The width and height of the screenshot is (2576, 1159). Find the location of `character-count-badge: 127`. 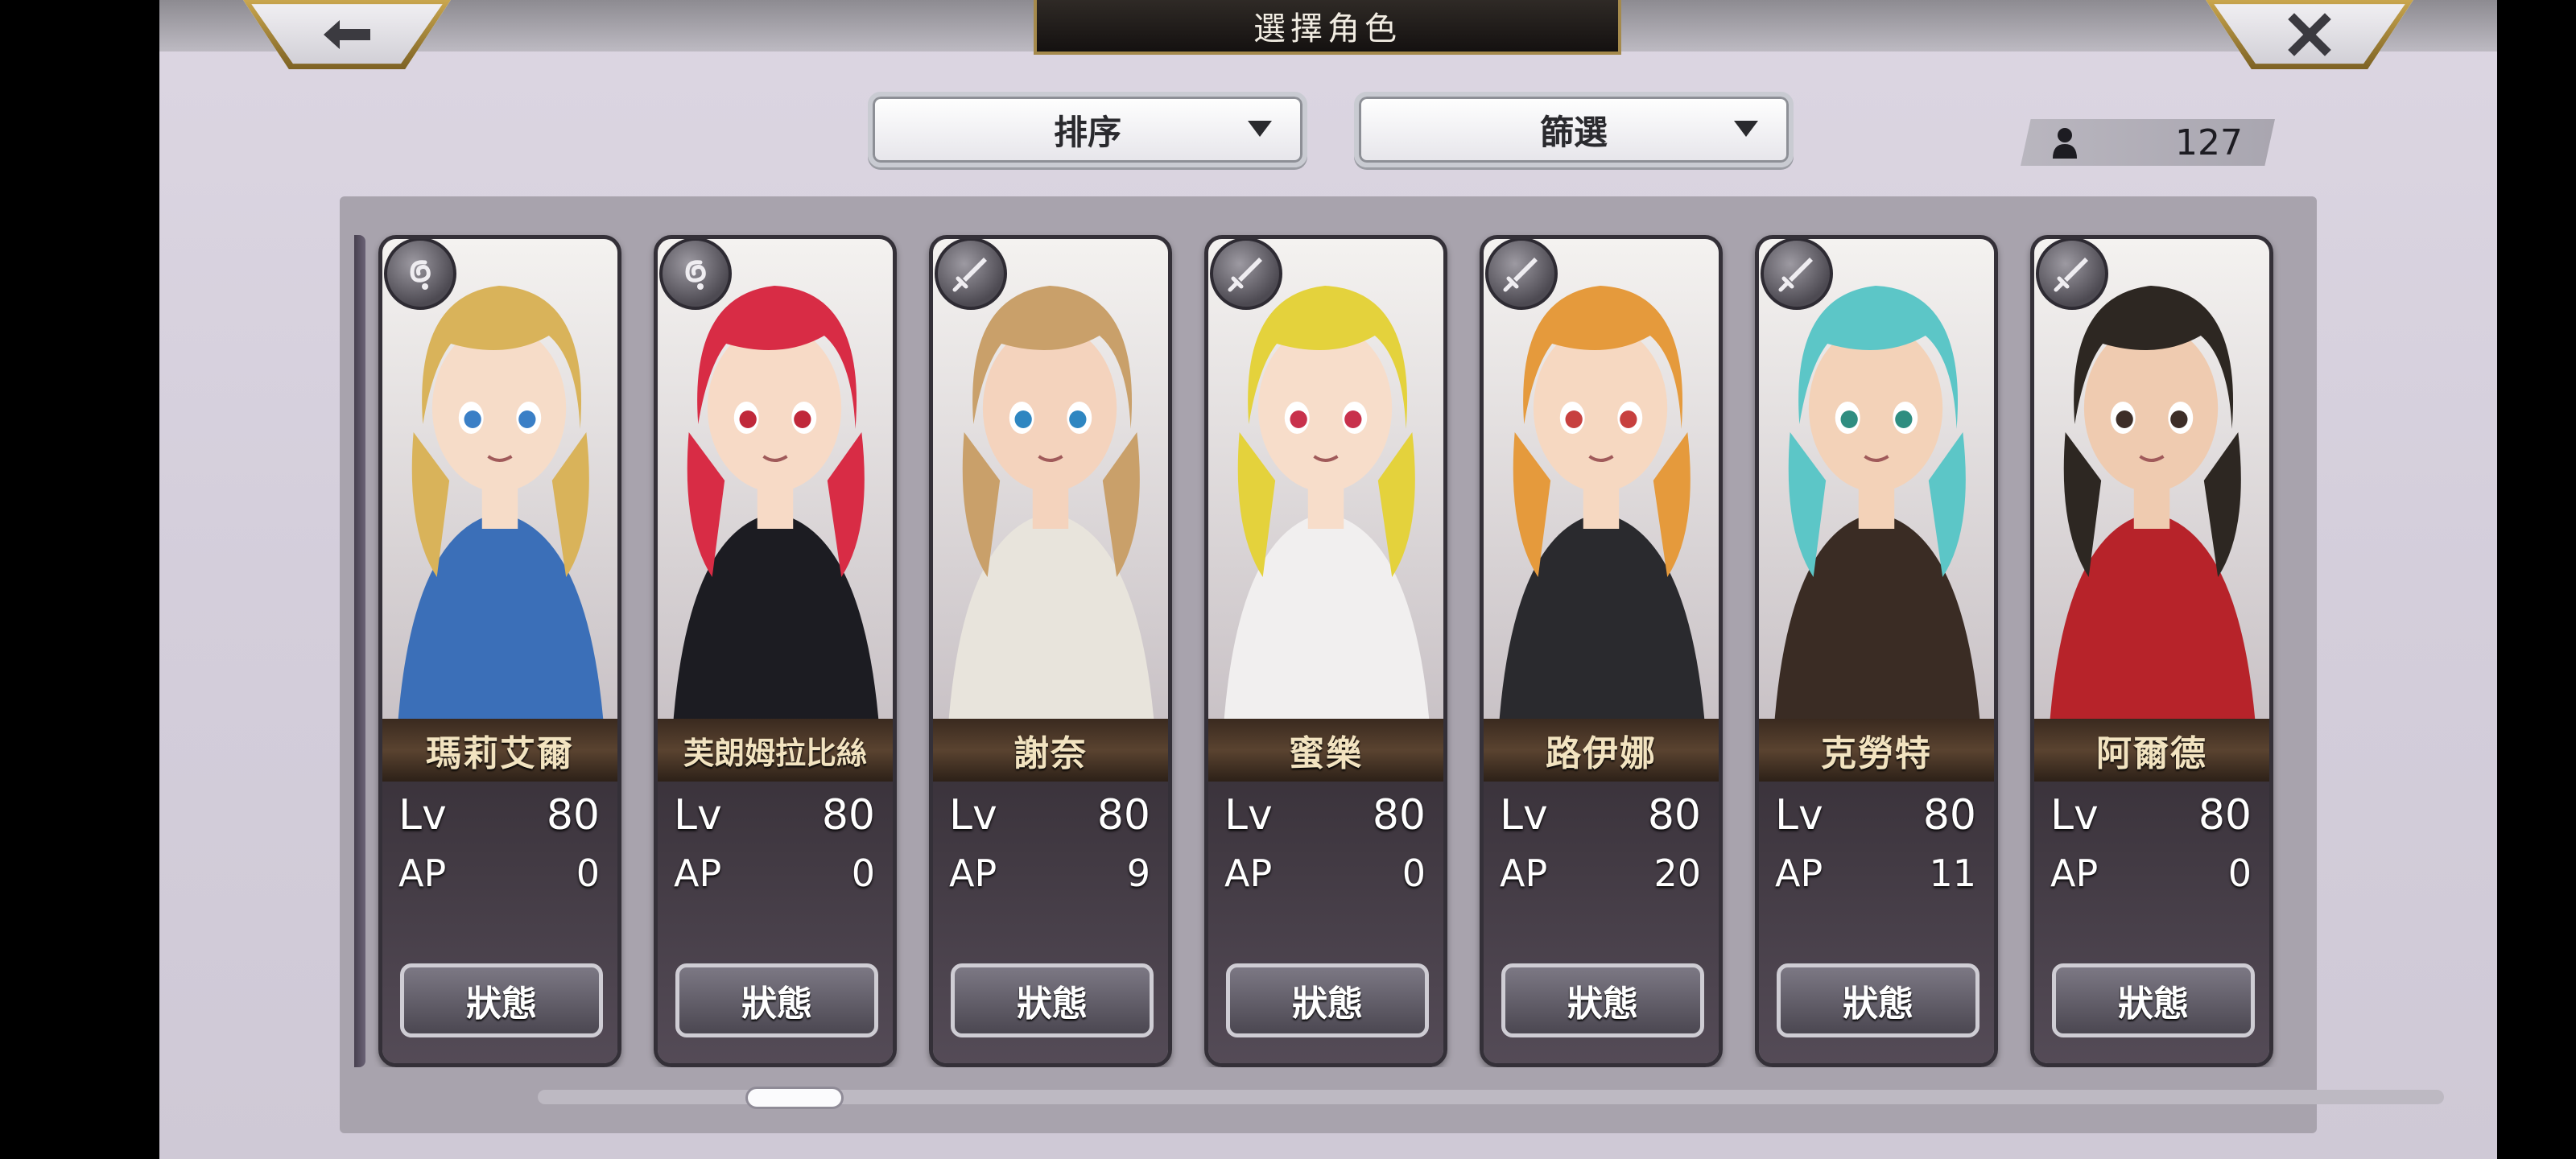

character-count-badge: 127 is located at coordinates (2148, 142).